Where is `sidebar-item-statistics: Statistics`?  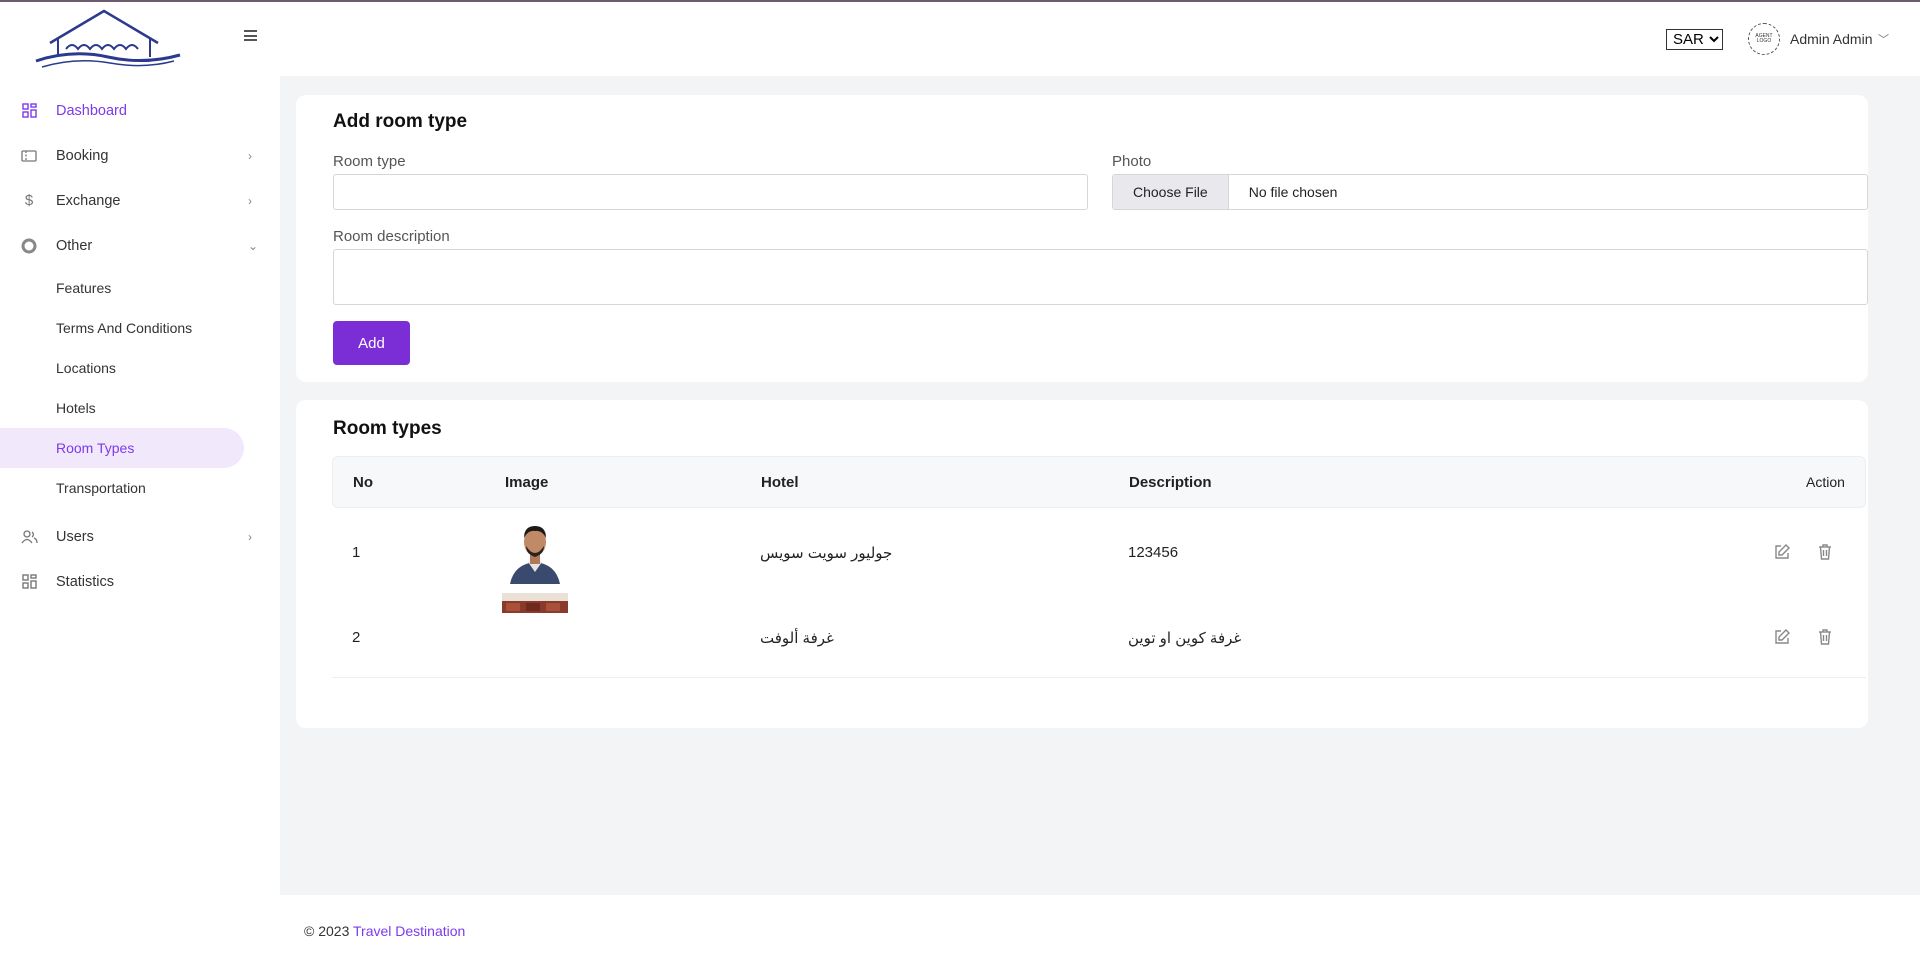 sidebar-item-statistics: Statistics is located at coordinates (140, 581).